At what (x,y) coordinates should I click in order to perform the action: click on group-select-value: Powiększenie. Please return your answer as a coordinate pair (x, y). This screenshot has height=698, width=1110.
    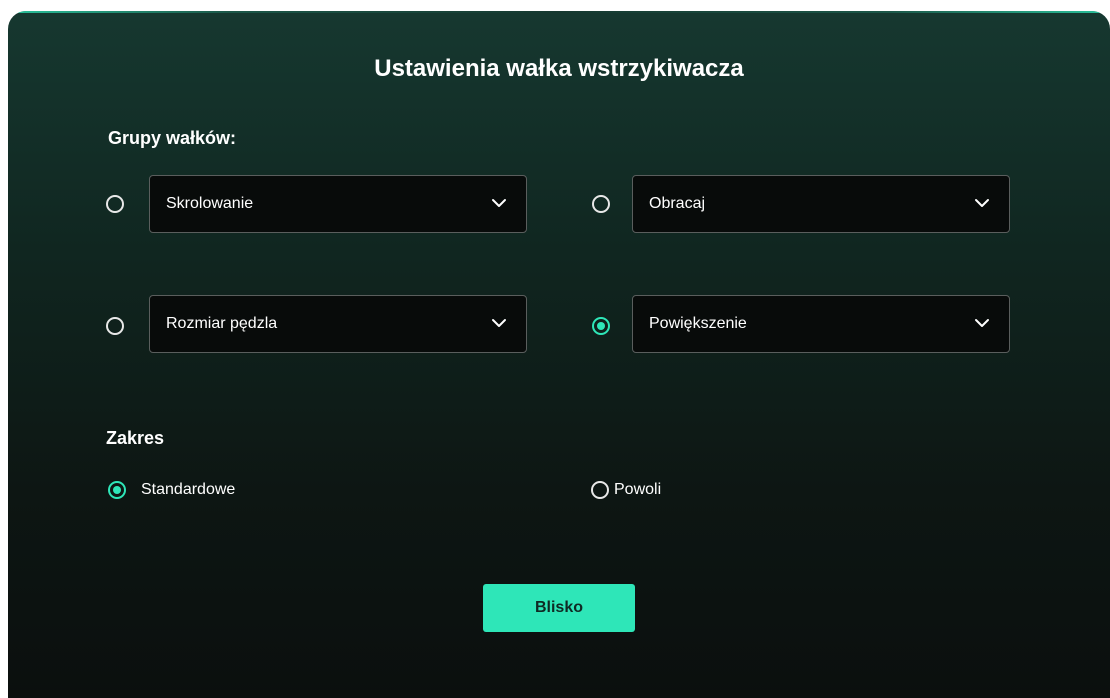
    Looking at the image, I should click on (698, 323).